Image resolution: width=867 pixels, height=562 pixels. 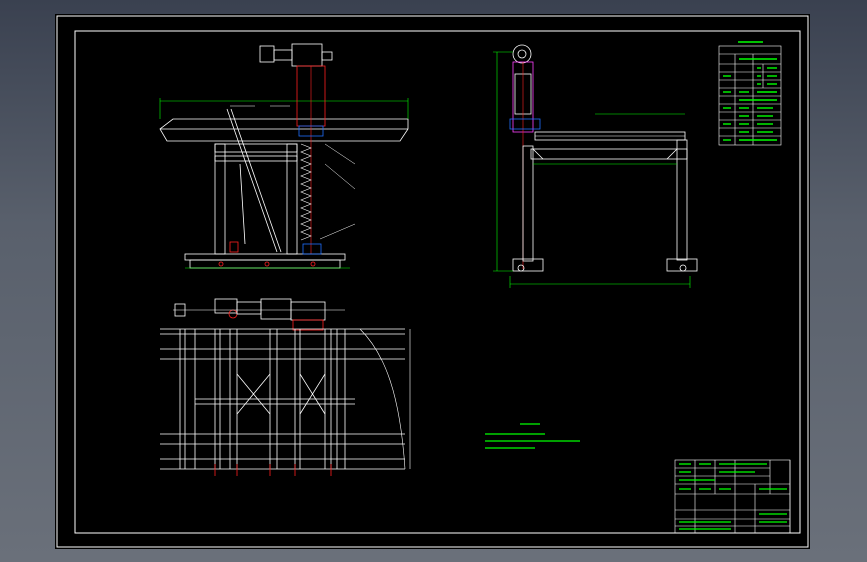 I want to click on top-view, so click(x=285, y=387).